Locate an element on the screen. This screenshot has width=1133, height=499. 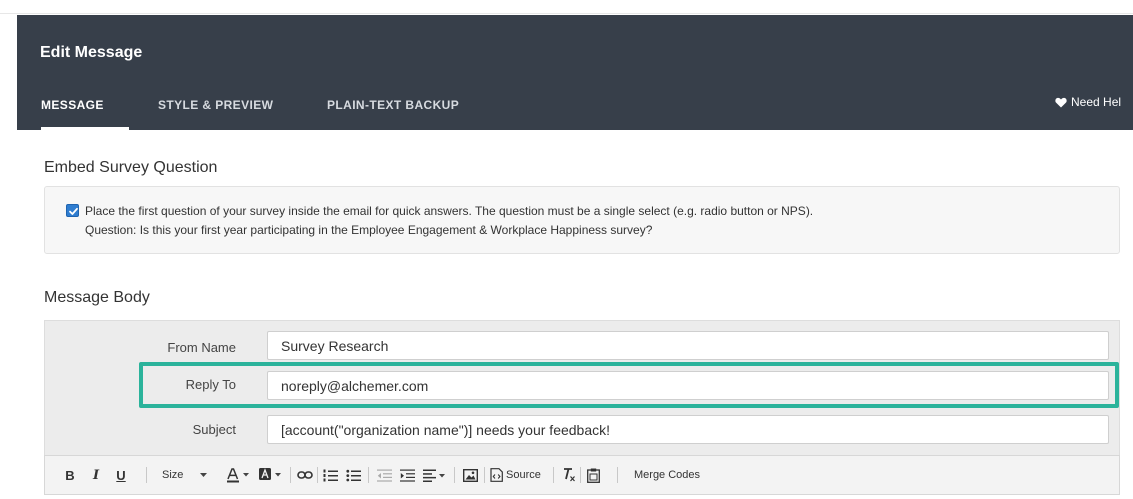
italic-button: I is located at coordinates (96, 475).